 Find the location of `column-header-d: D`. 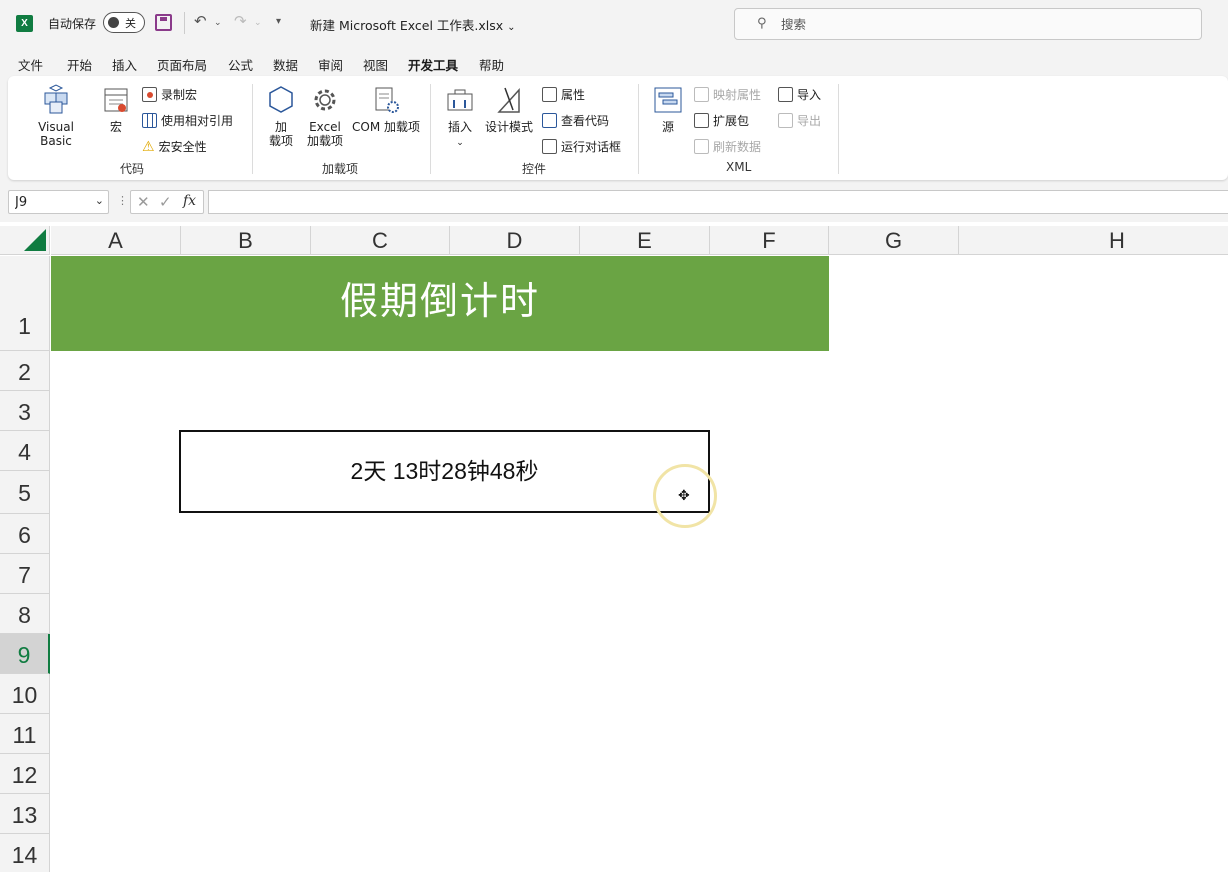

column-header-d: D is located at coordinates (515, 240).